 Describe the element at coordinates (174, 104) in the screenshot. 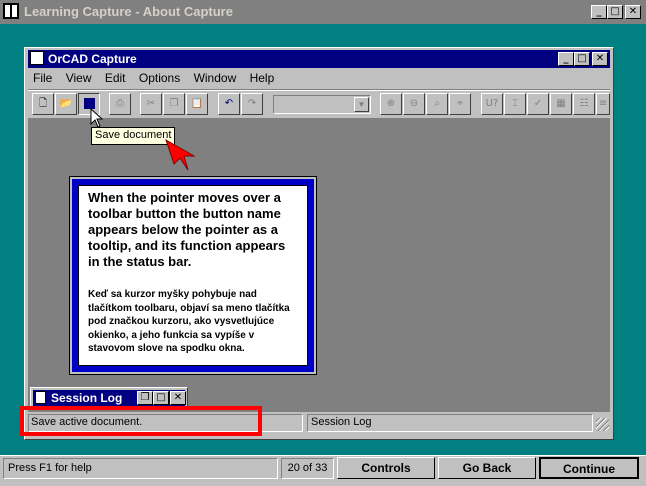

I see `copy-icon: ❐` at that location.